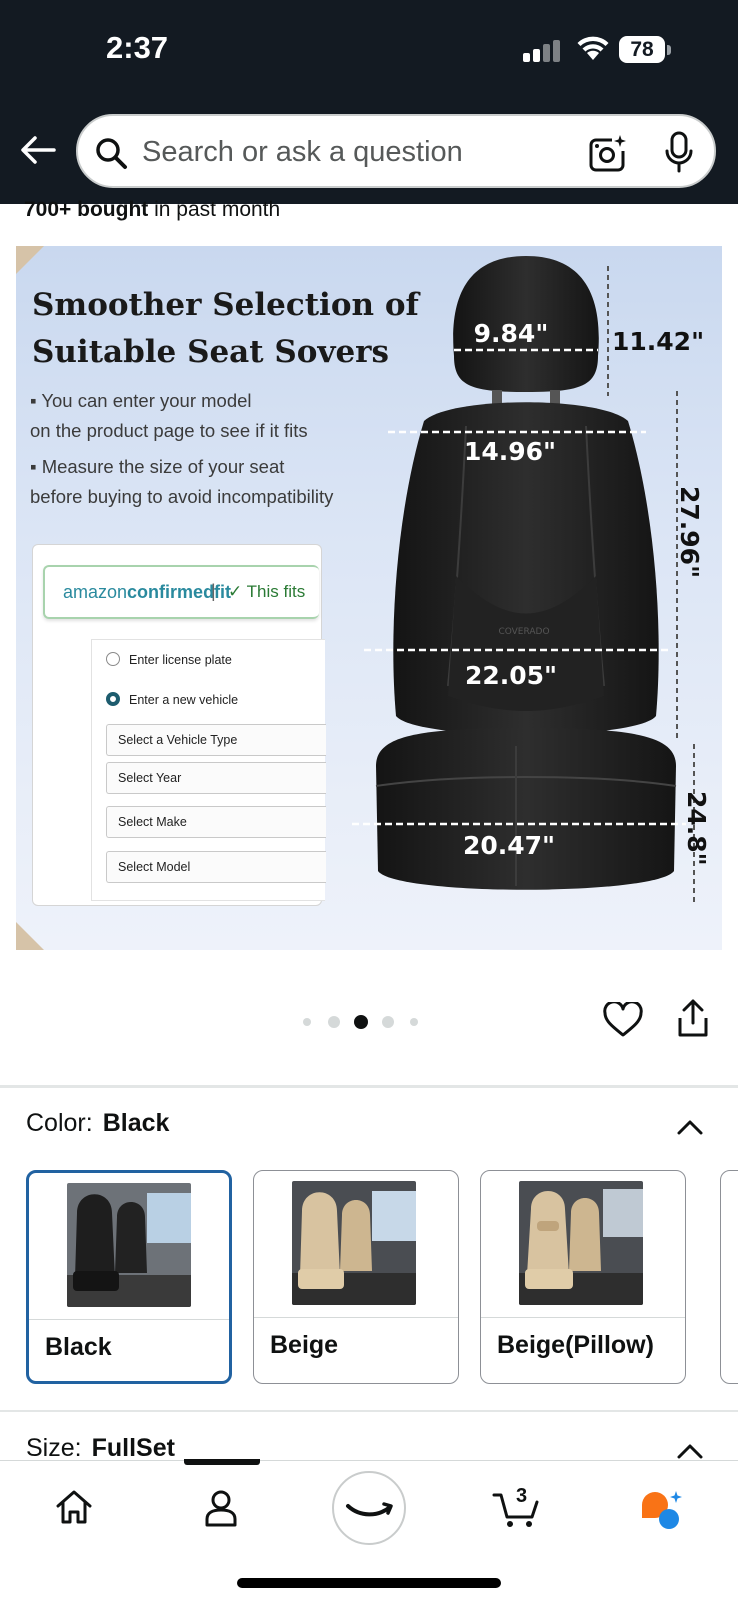 This screenshot has width=738, height=1600. I want to click on select-model: Select Model, so click(216, 867).